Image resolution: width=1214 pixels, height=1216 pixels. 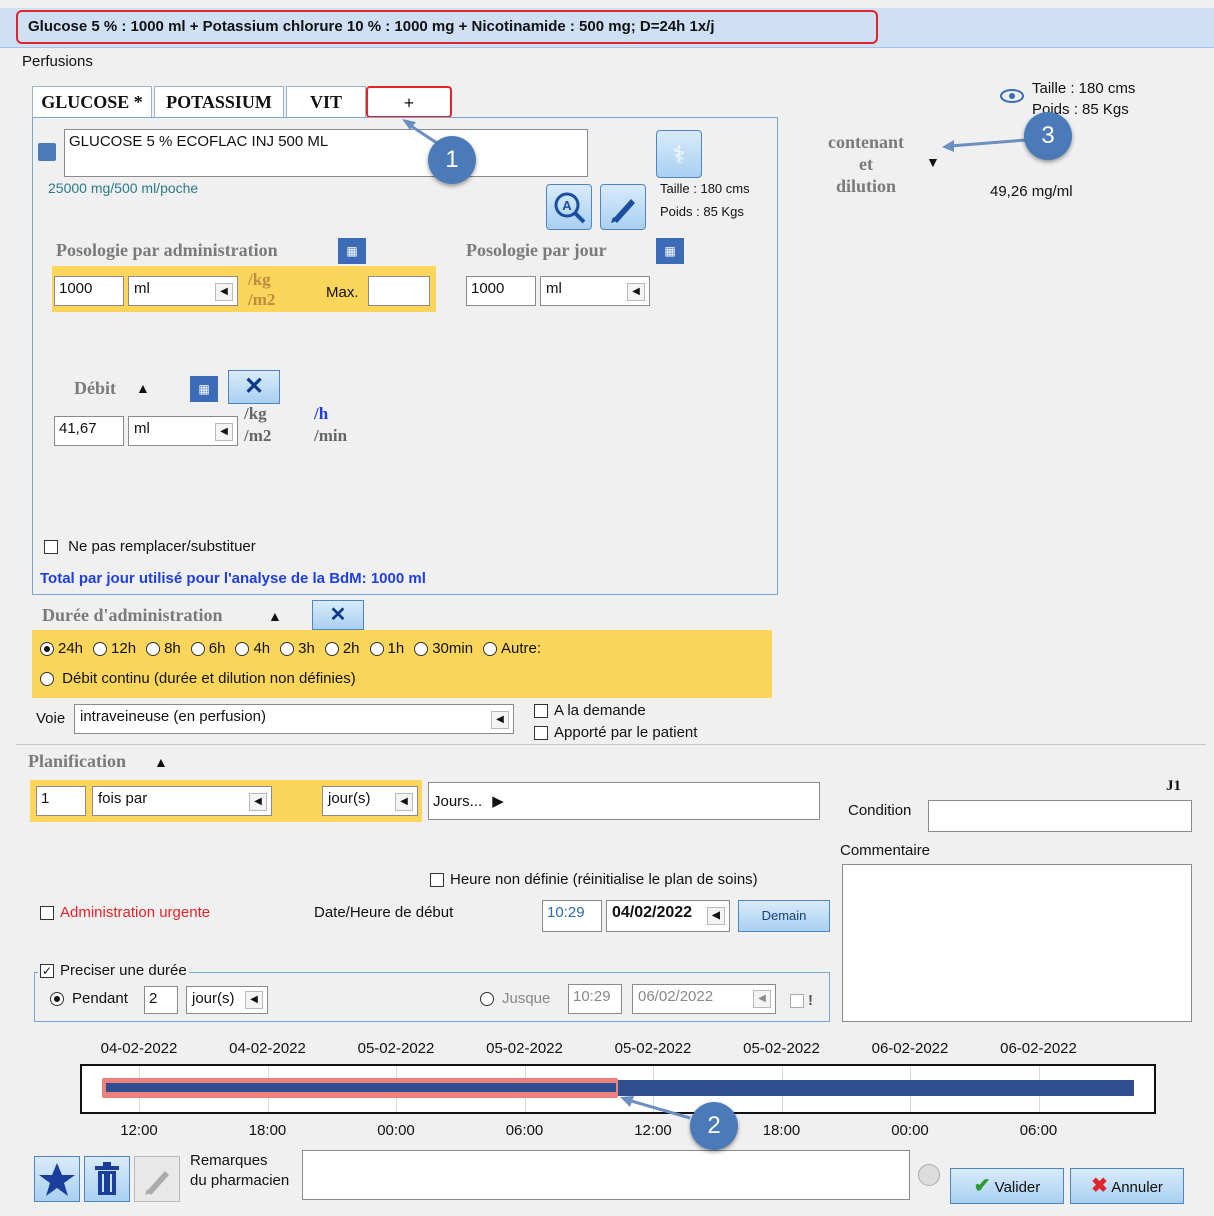 What do you see at coordinates (452, 160) in the screenshot?
I see `callout-1: 1` at bounding box center [452, 160].